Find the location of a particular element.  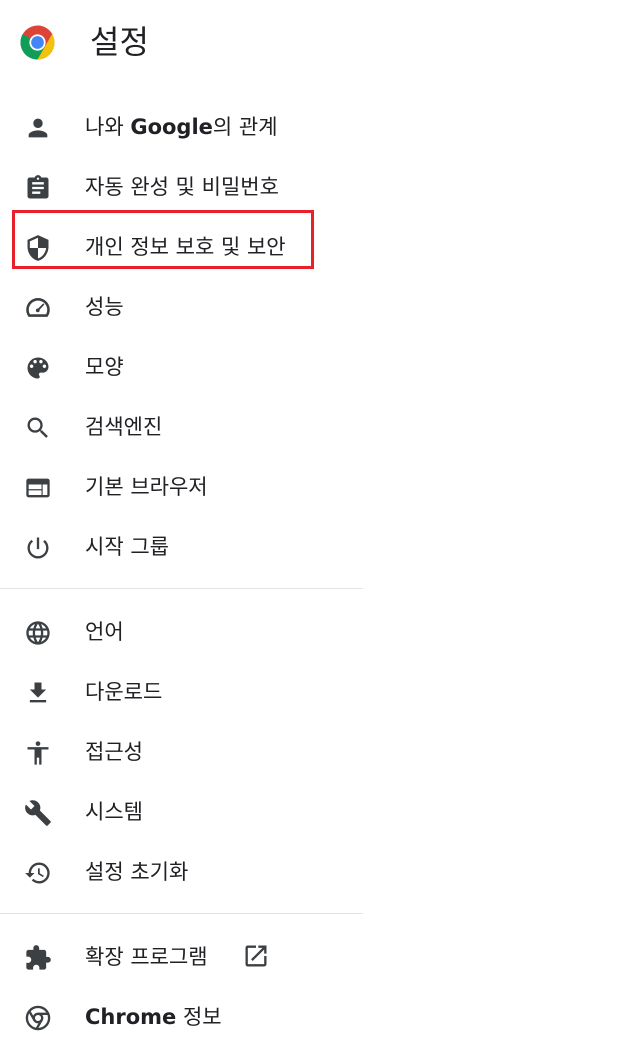

menu-item-label: 시스템 is located at coordinates (114, 812).